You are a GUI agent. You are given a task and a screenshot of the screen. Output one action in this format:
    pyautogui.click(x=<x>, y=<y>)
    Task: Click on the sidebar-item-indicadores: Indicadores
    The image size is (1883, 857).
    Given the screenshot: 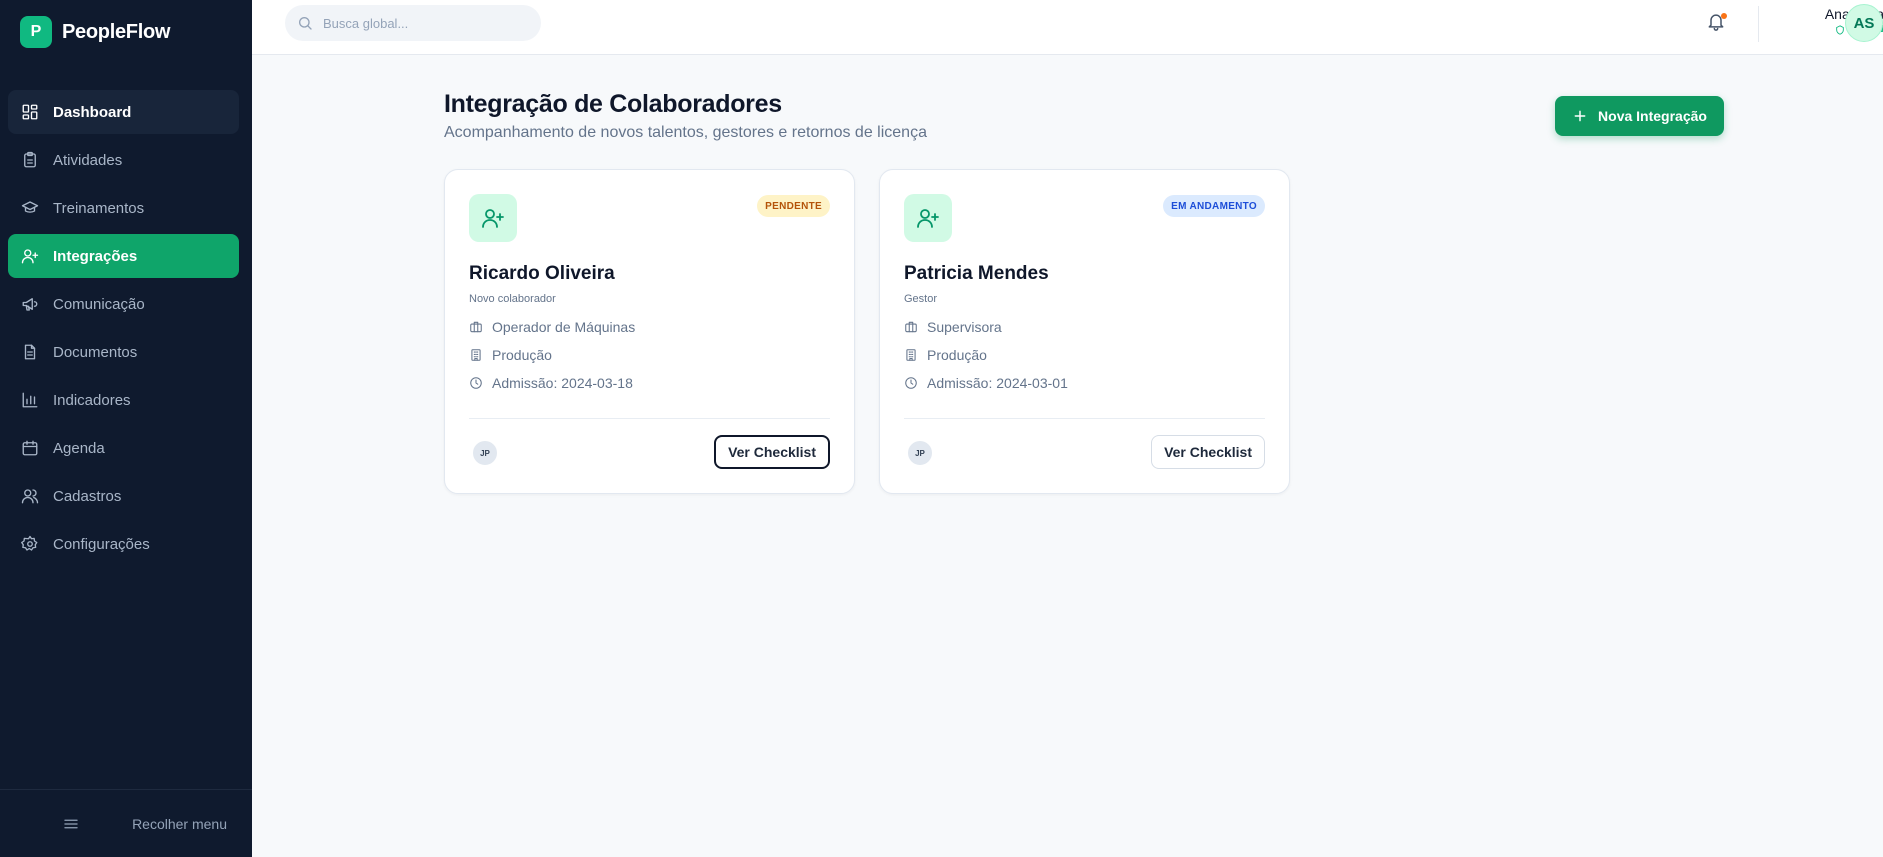 What is the action you would take?
    pyautogui.click(x=123, y=400)
    